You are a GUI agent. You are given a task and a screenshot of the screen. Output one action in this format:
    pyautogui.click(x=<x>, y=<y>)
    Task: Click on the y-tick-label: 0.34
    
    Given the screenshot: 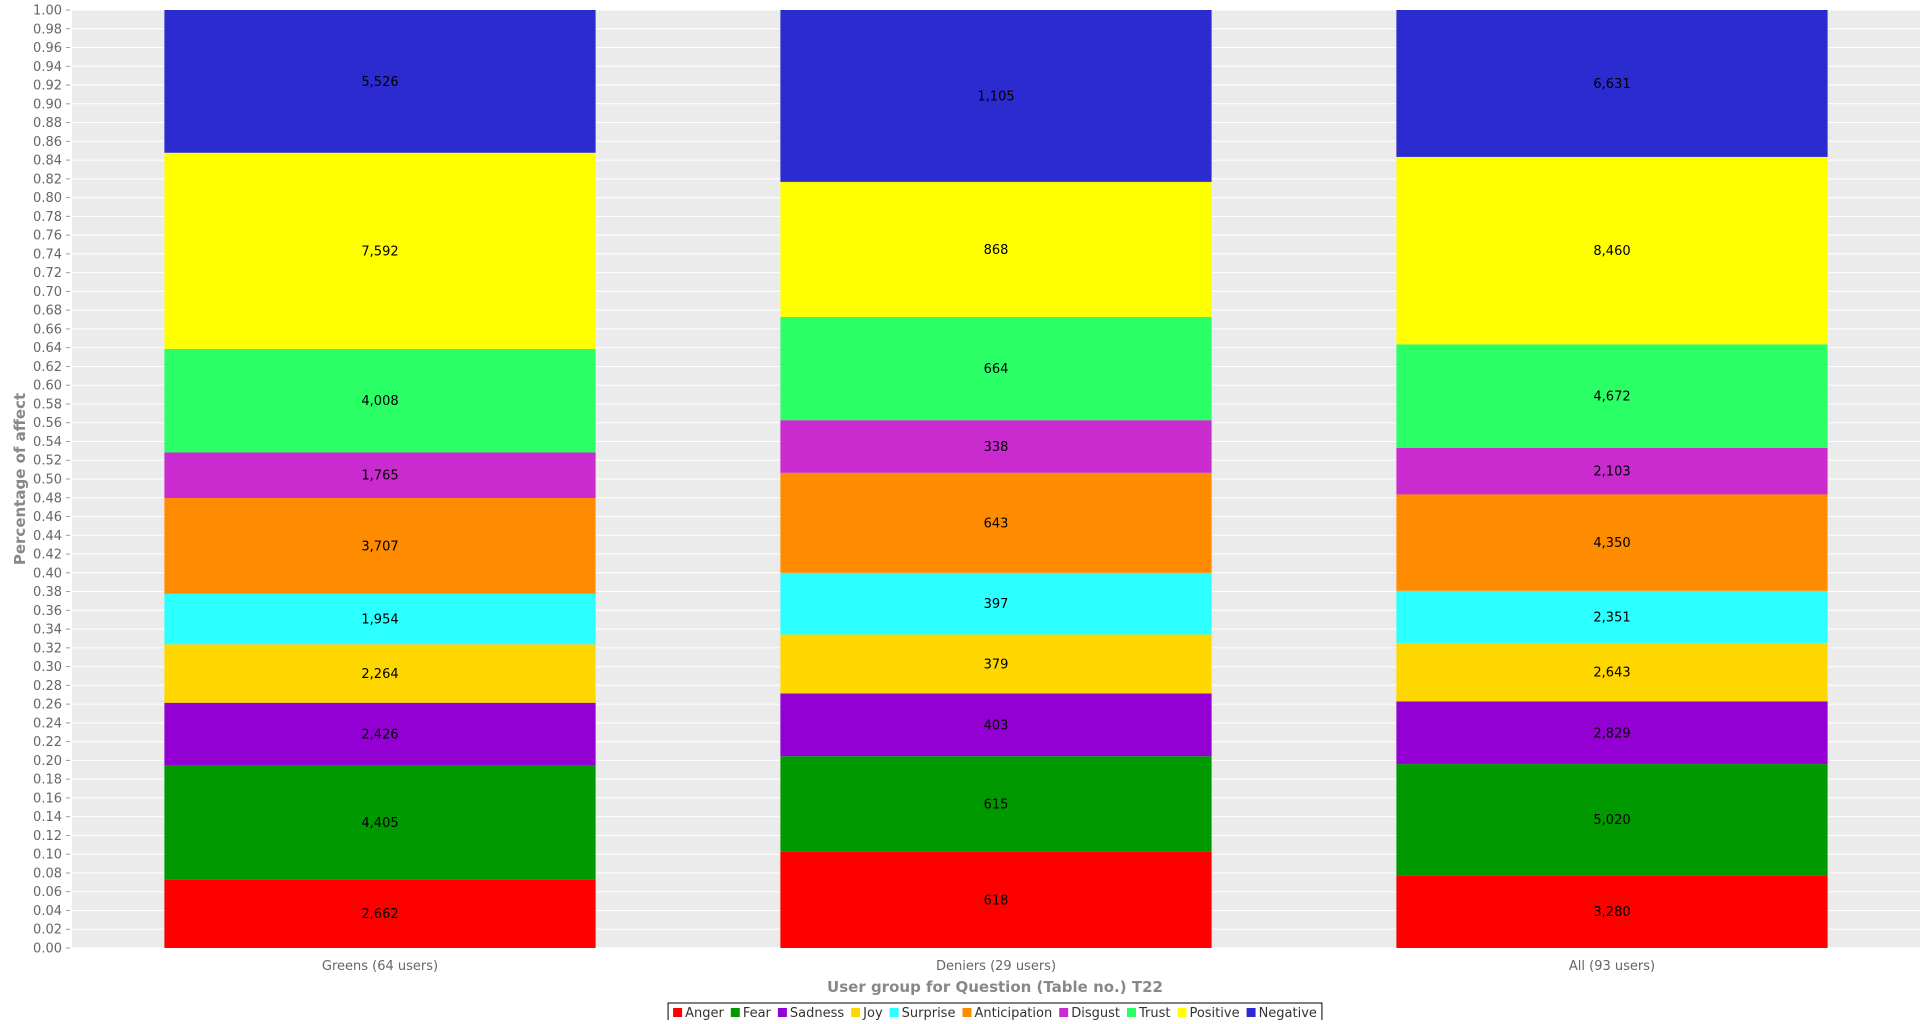 What is the action you would take?
    pyautogui.click(x=47, y=630)
    